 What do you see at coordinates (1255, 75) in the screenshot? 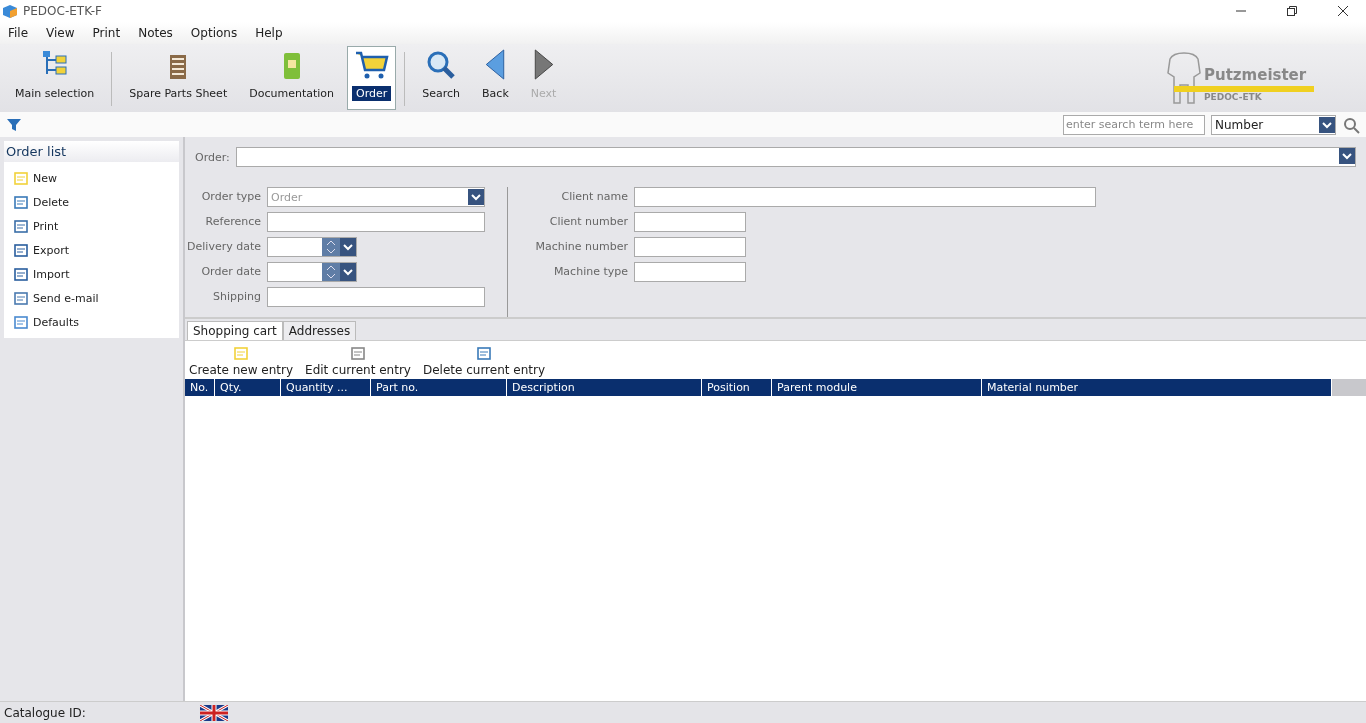
I see `brand-name: Putzmeister` at bounding box center [1255, 75].